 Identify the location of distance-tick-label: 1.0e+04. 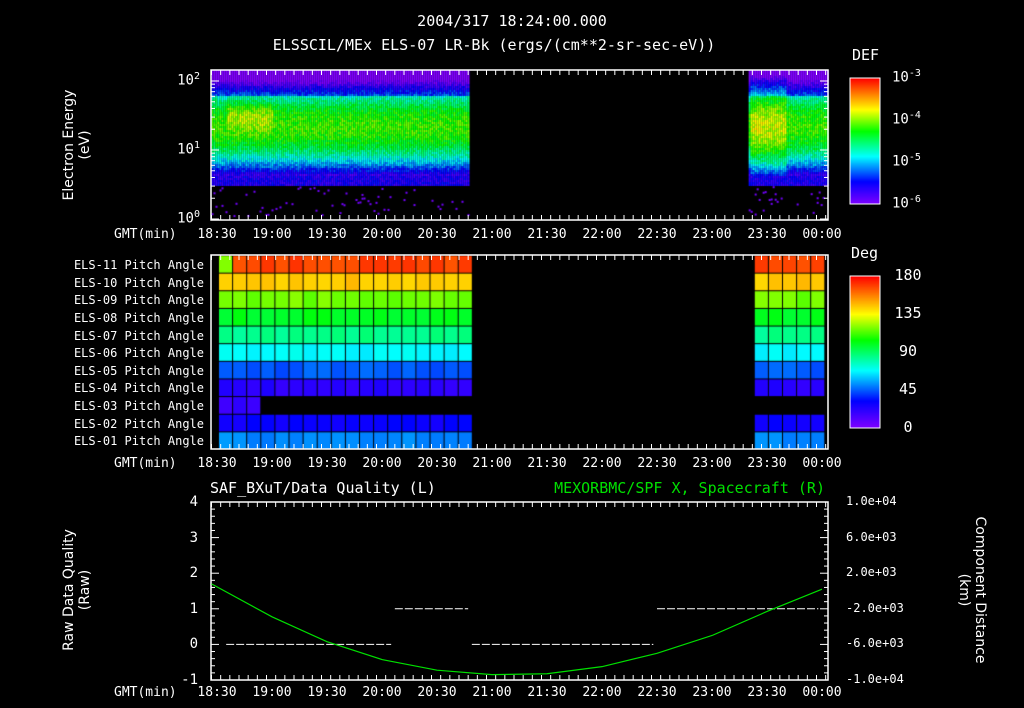
(871, 501).